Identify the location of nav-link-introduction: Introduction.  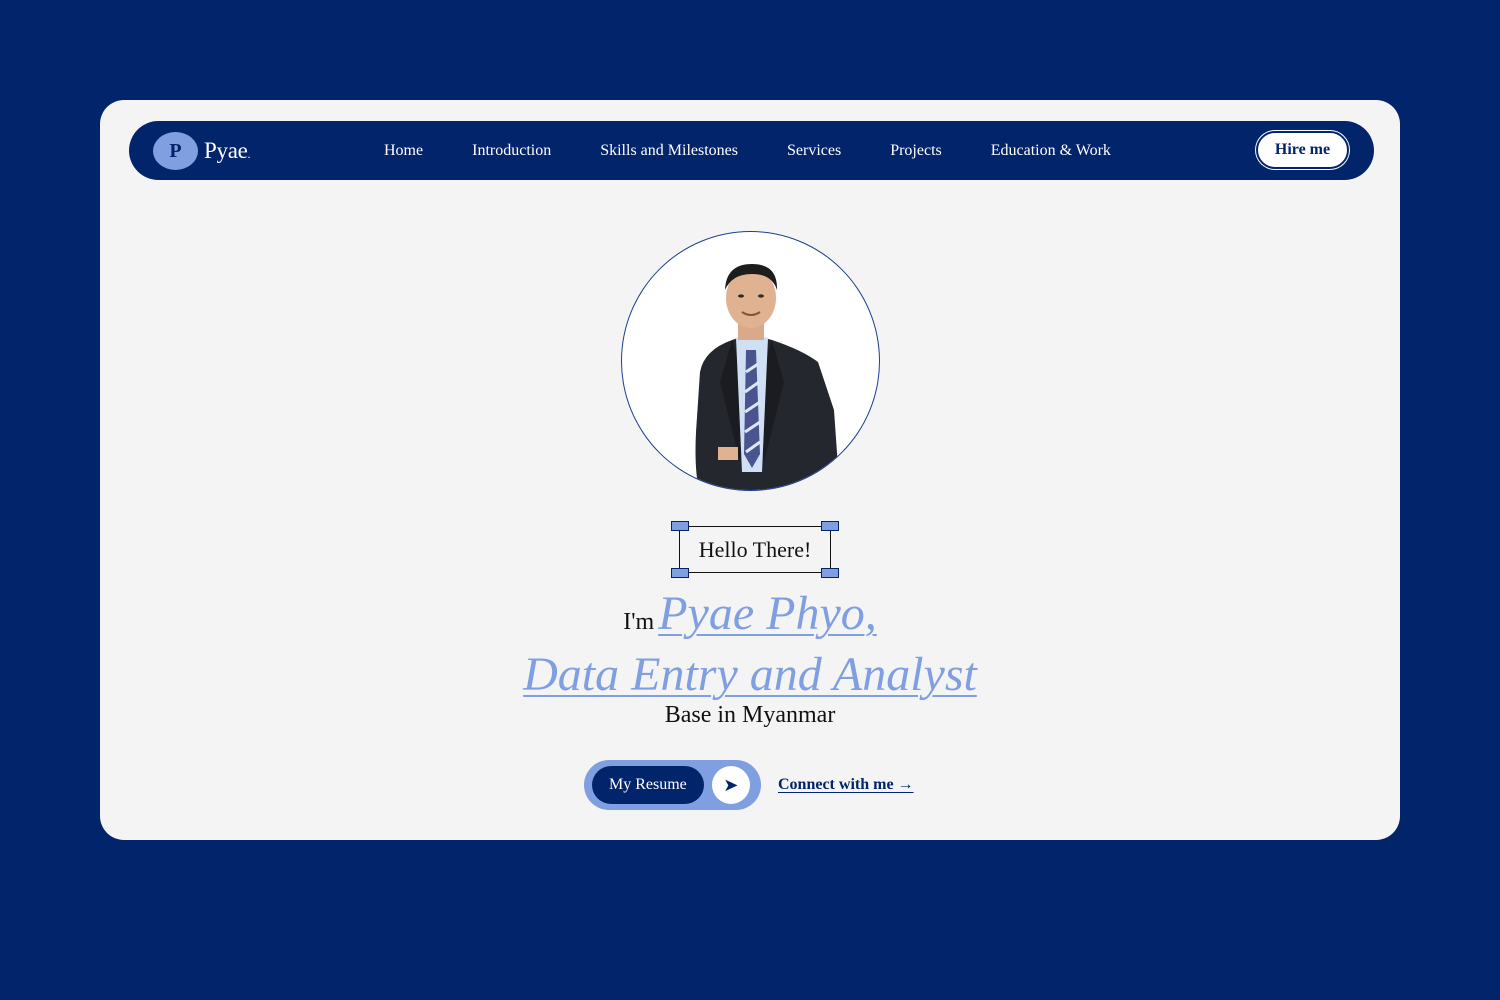
(511, 151).